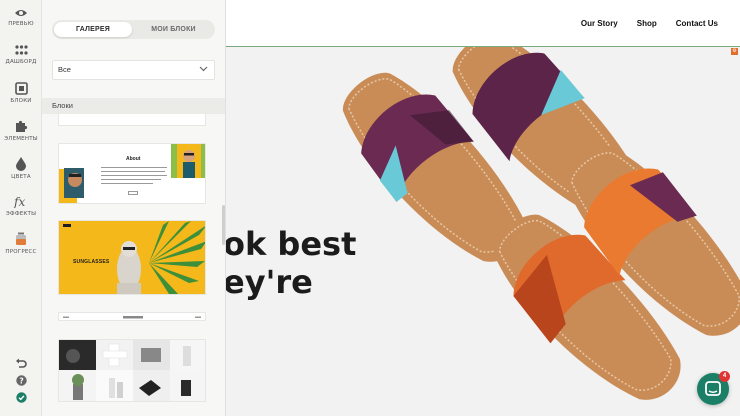 This screenshot has height=416, width=740. Describe the element at coordinates (21, 13) in the screenshot. I see `eye-icon` at that location.